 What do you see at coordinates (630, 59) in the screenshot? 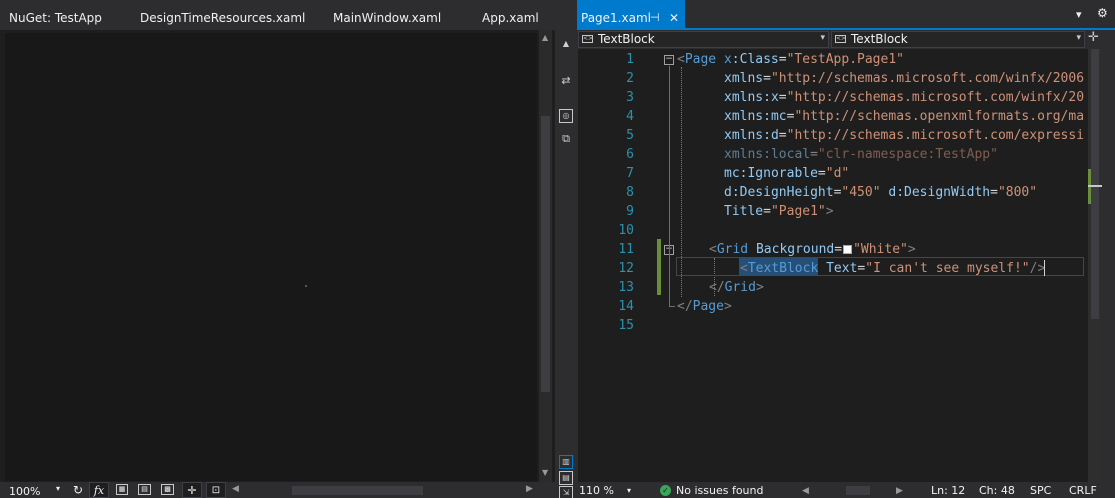
I see `line-number: 1` at bounding box center [630, 59].